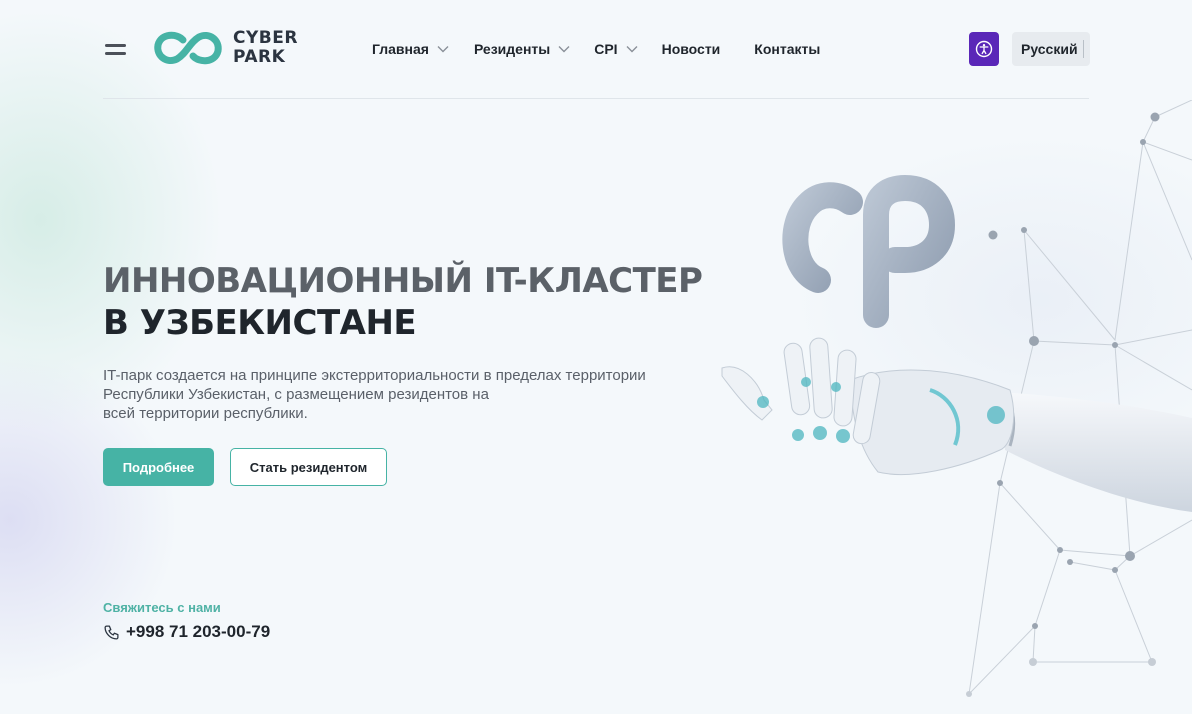  I want to click on nav-item-label: CPI, so click(606, 49).